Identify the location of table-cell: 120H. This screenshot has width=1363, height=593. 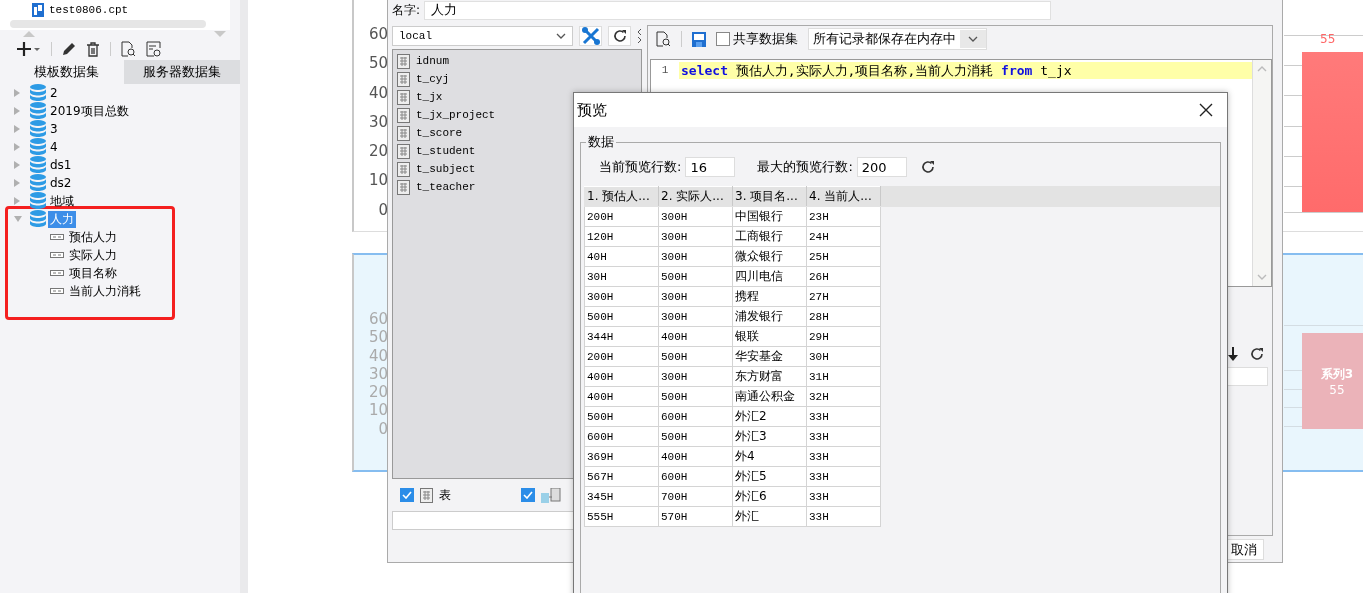
(621, 236).